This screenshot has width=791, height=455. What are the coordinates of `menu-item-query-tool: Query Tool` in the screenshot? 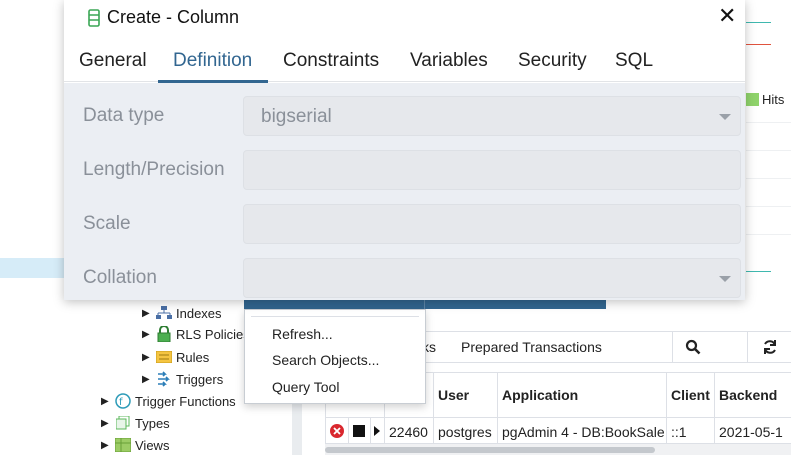 It's located at (305, 387).